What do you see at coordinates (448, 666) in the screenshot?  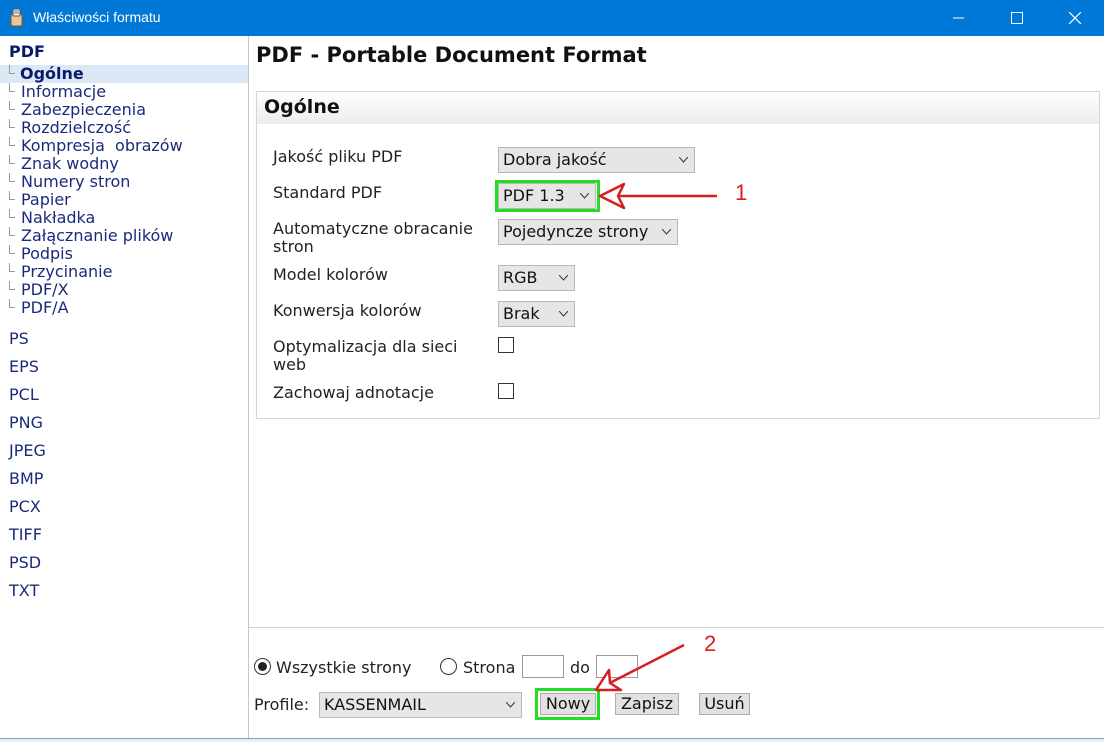 I see `page-range-radio` at bounding box center [448, 666].